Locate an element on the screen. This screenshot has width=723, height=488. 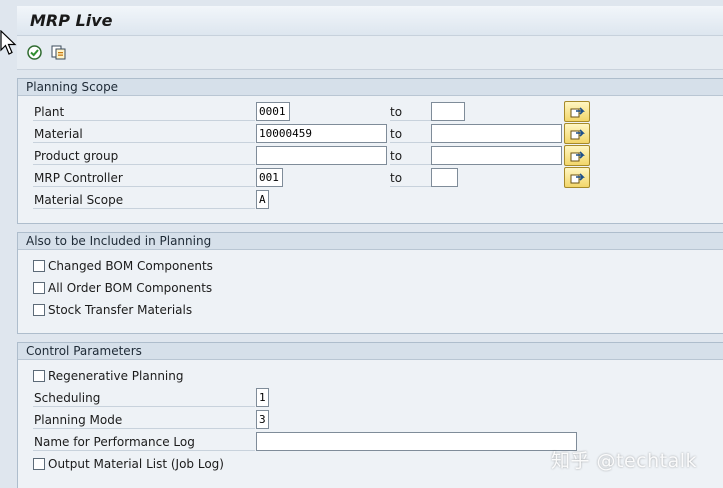
checkbox-label: Regenerative Planning is located at coordinates (116, 376).